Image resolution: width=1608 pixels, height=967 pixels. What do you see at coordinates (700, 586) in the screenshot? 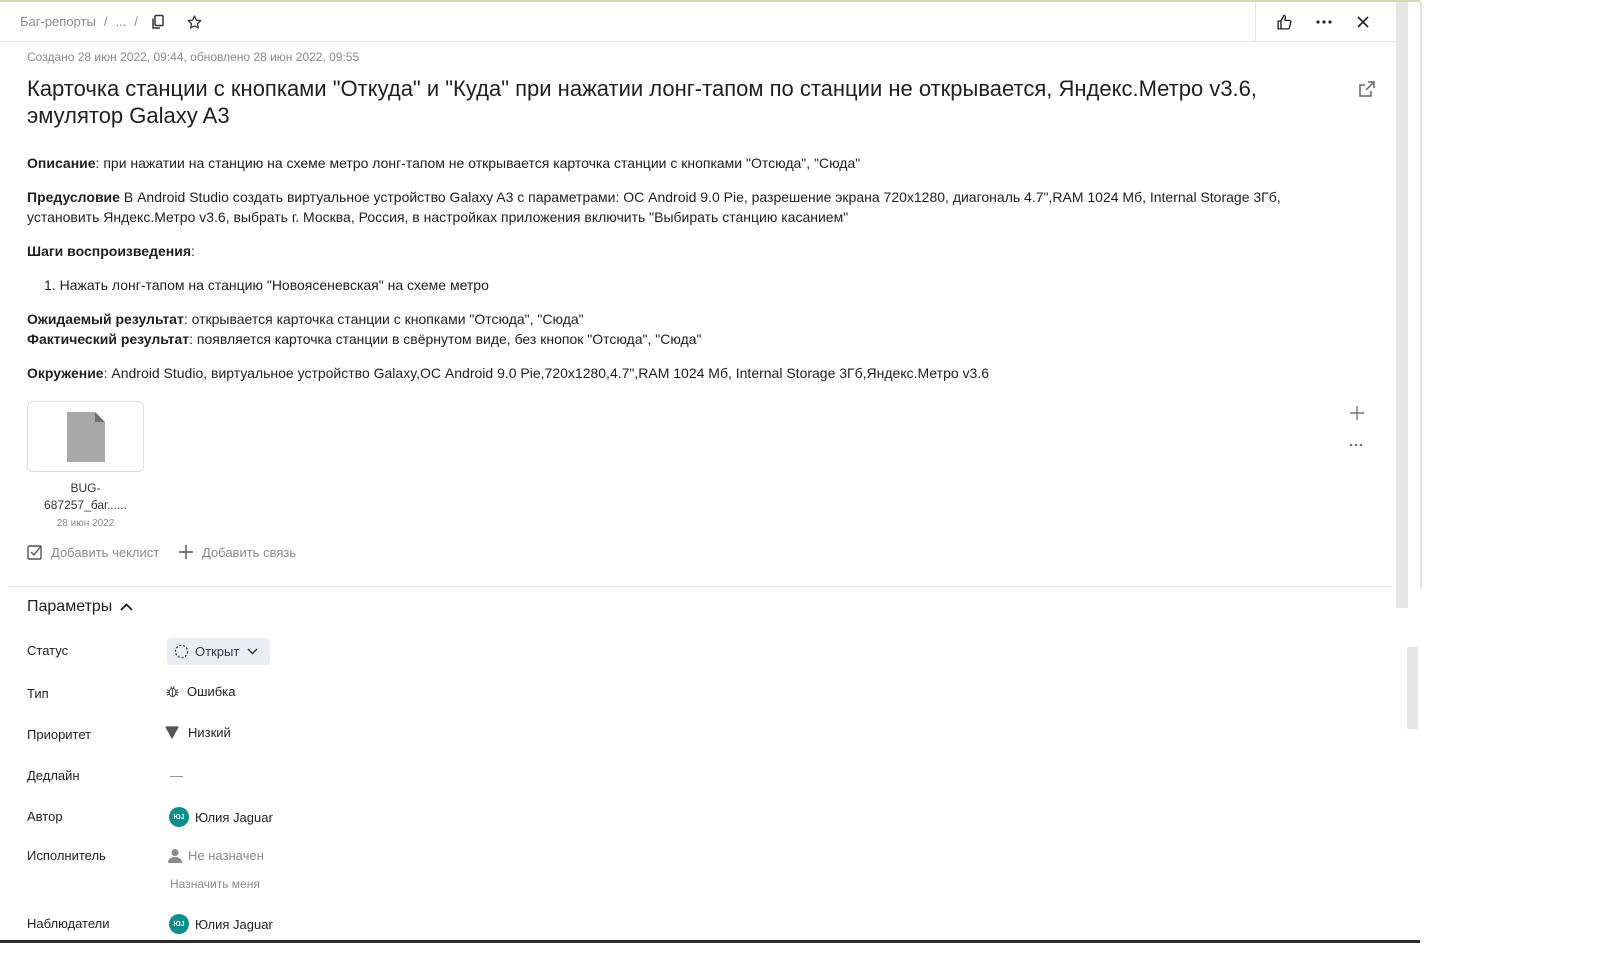
I see `section-divider` at bounding box center [700, 586].